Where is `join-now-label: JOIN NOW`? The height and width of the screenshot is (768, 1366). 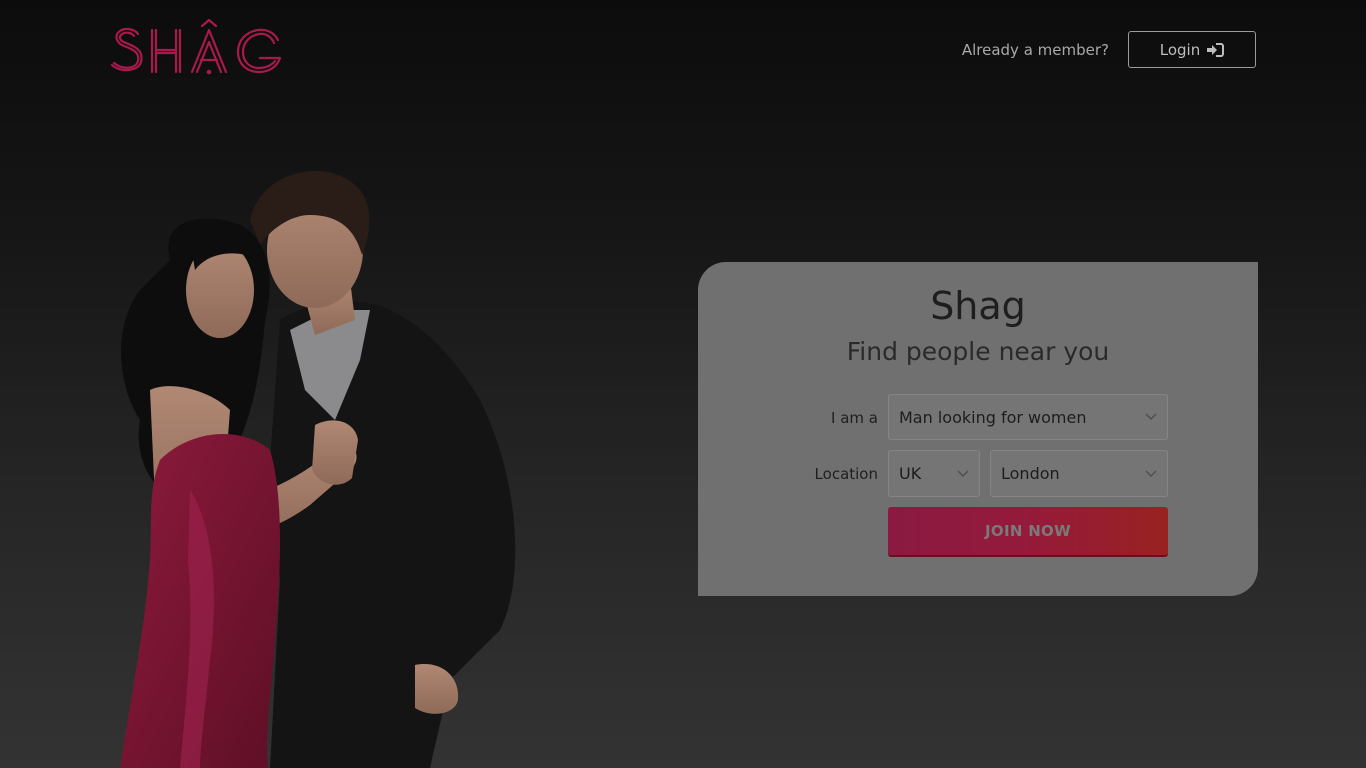
join-now-label: JOIN NOW is located at coordinates (1028, 531).